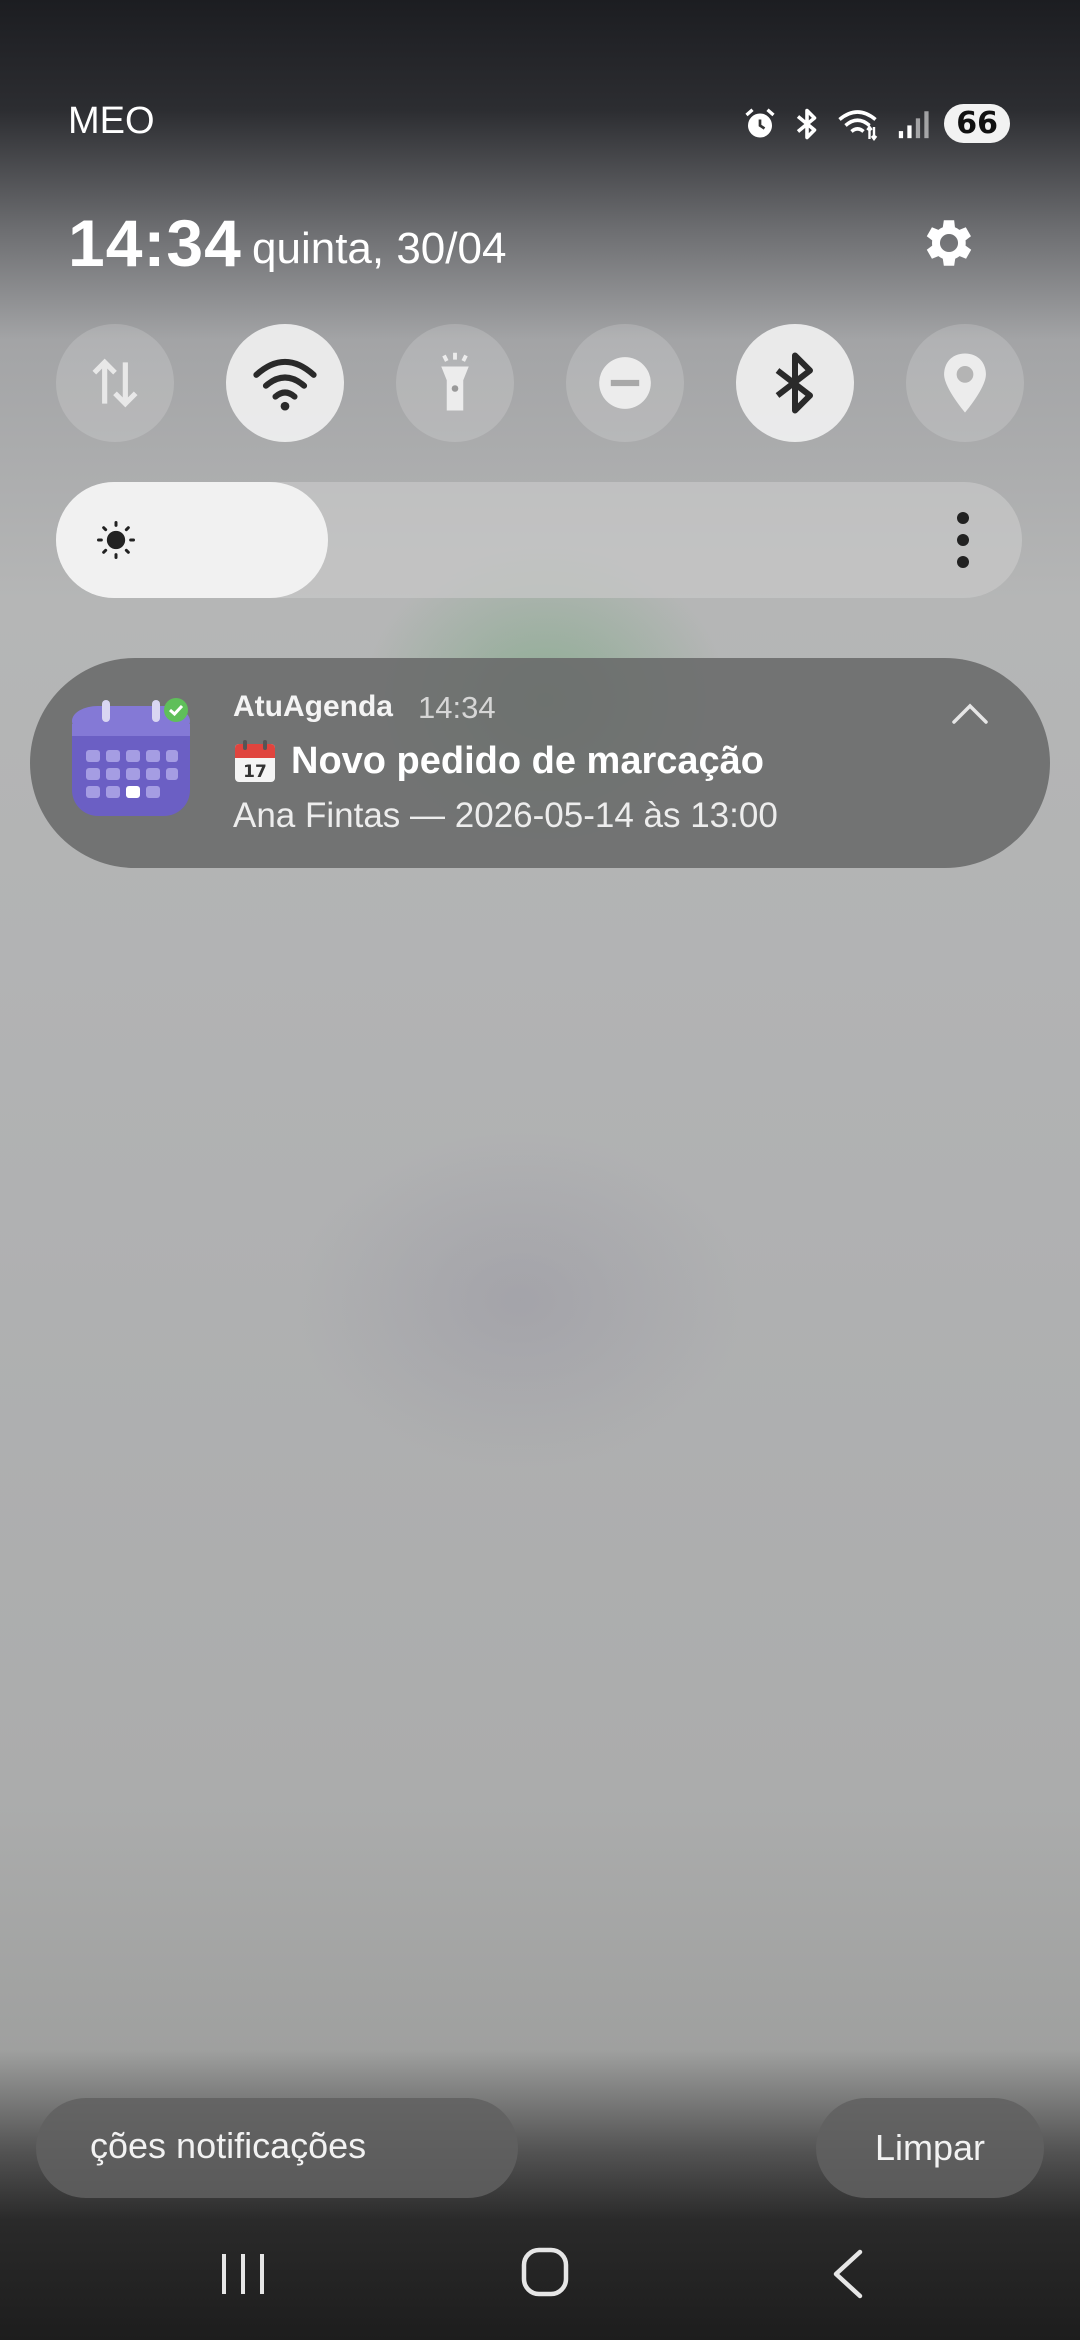 This screenshot has width=1080, height=2340. I want to click on notification-title: 17 Novo pedido de marcação, so click(498, 761).